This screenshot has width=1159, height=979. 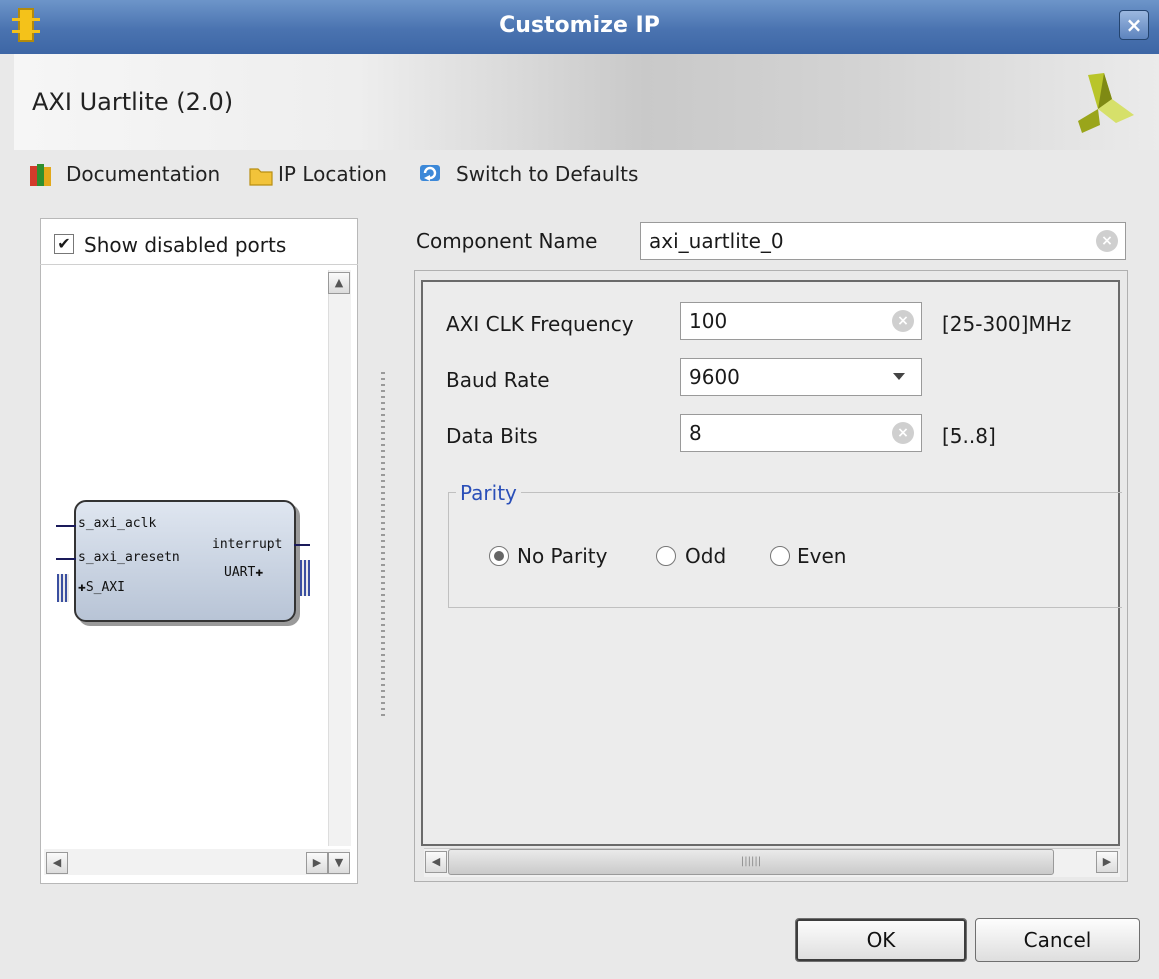 What do you see at coordinates (801, 377) in the screenshot?
I see `baud-rate-select: 9600` at bounding box center [801, 377].